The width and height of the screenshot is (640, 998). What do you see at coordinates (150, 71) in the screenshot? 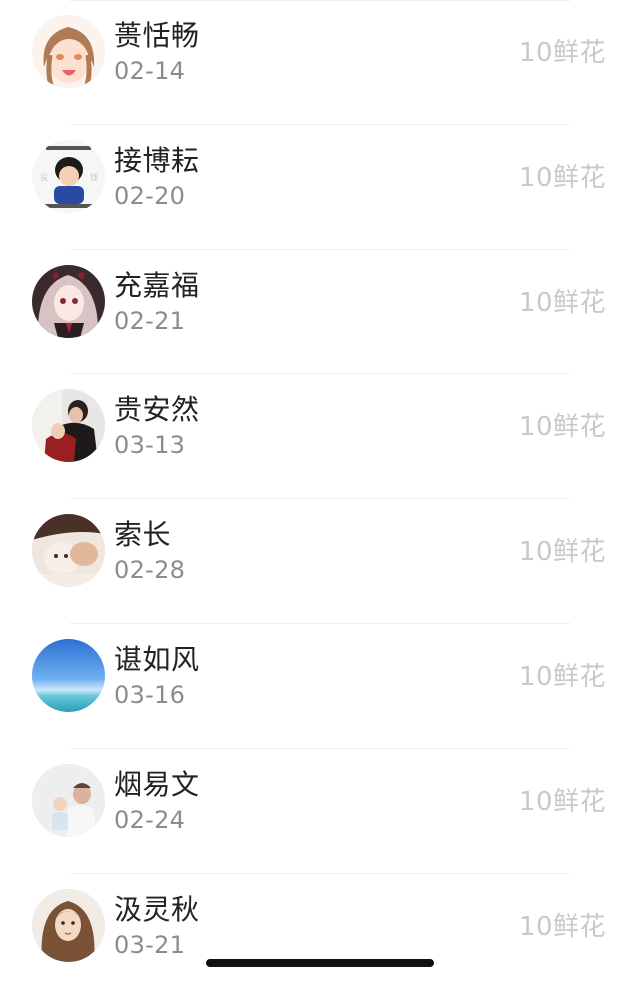
I see `gift-date: 02-14` at bounding box center [150, 71].